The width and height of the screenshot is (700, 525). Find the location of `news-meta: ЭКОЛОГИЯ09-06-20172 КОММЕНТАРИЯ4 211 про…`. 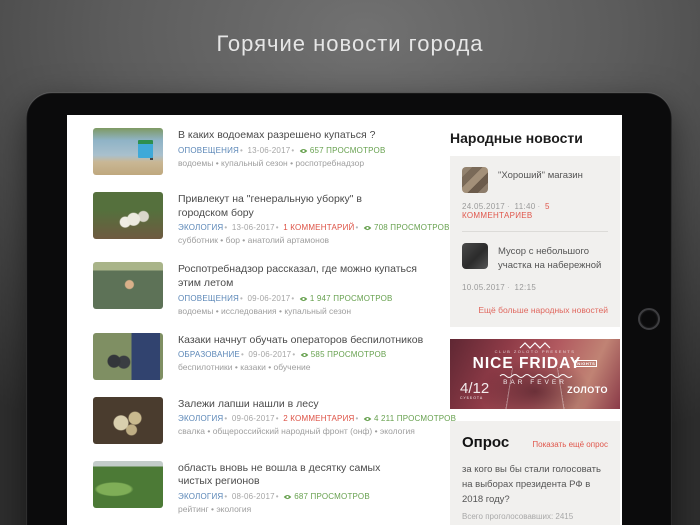

news-meta: ЭКОЛОГИЯ09-06-20172 КОММЕНТАРИЯ4 211 про… is located at coordinates (317, 418).